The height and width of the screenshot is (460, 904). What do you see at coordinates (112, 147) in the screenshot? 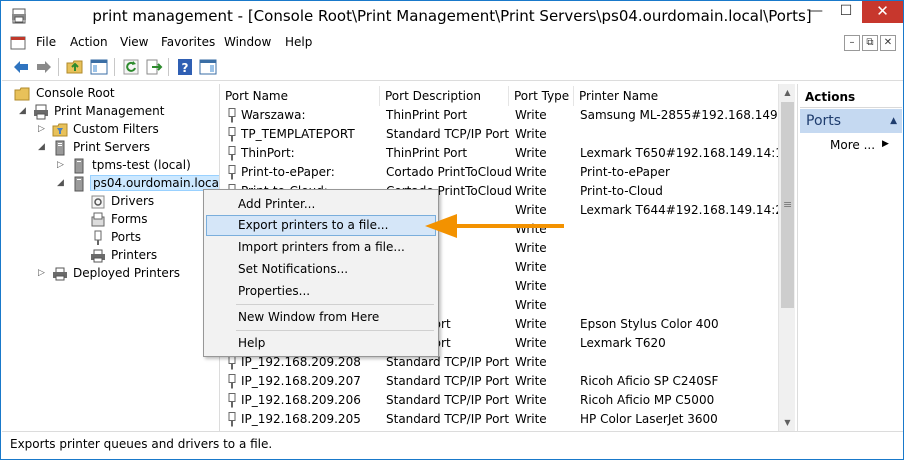
I see `tree-label: Print Servers` at bounding box center [112, 147].